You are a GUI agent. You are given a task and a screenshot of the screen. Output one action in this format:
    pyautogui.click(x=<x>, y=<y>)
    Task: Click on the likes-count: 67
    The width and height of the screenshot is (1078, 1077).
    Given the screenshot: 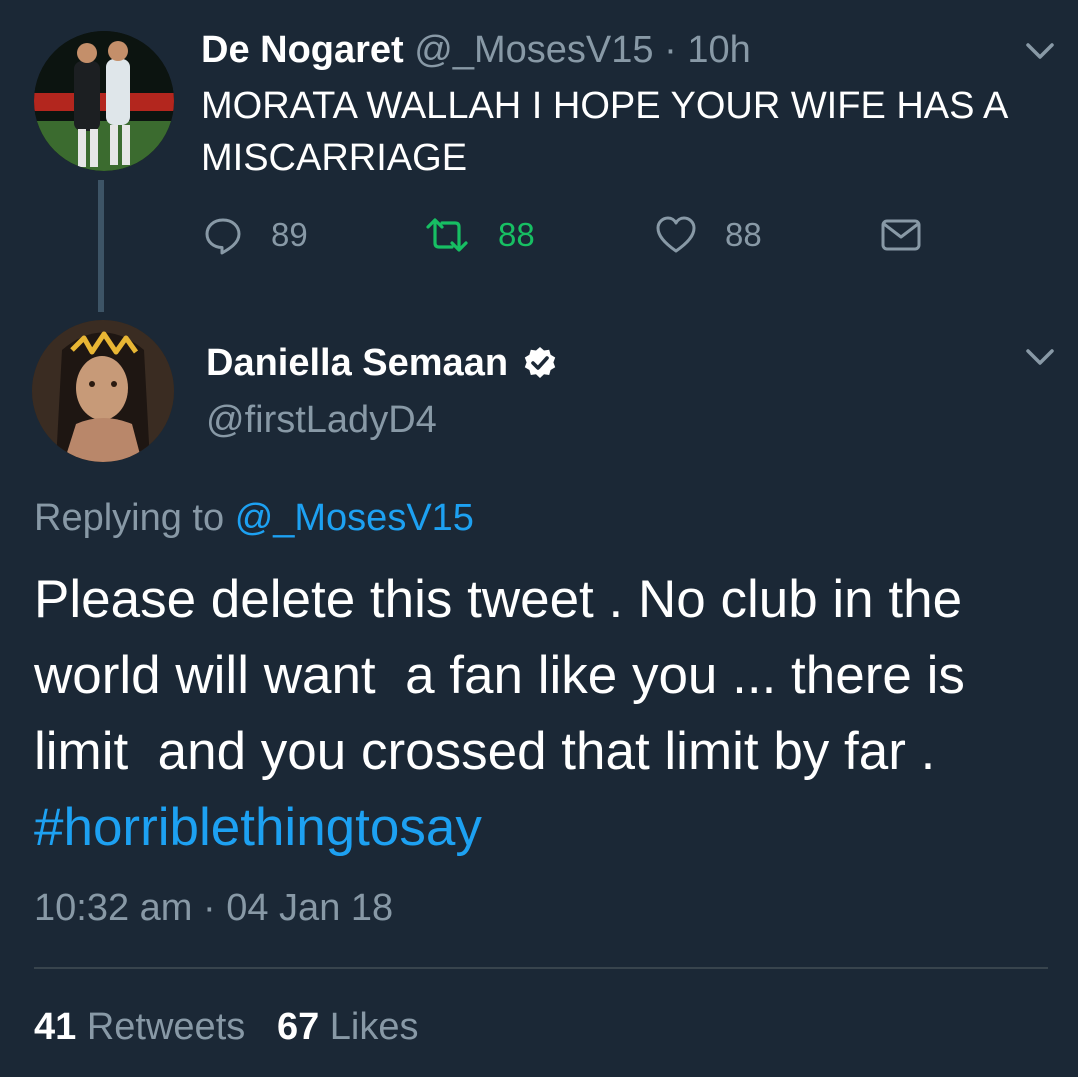 What is the action you would take?
    pyautogui.click(x=298, y=1027)
    